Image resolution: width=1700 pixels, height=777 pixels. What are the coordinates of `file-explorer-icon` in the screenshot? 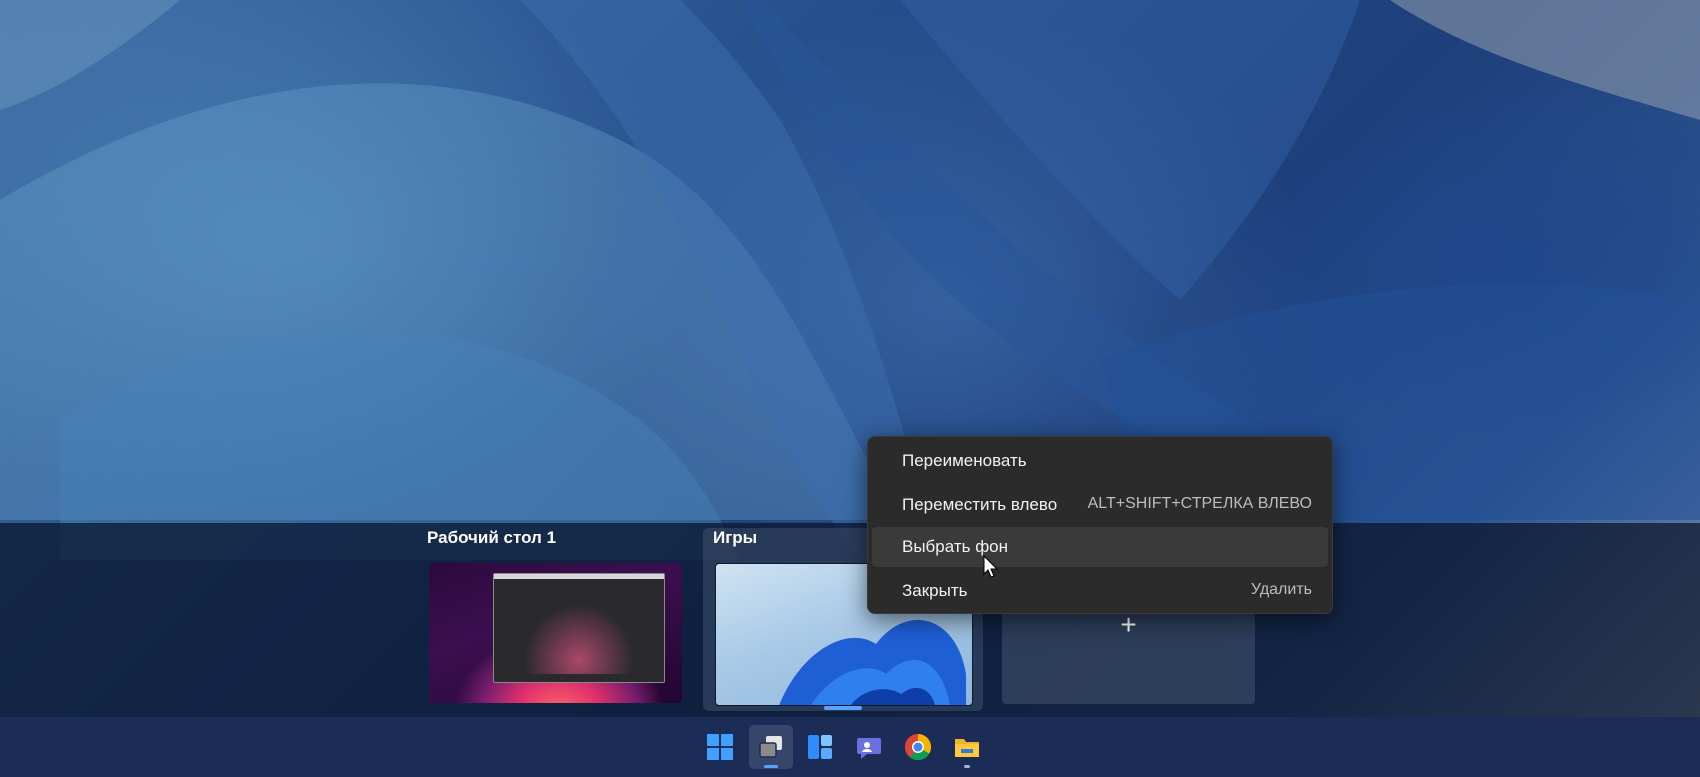 It's located at (967, 748).